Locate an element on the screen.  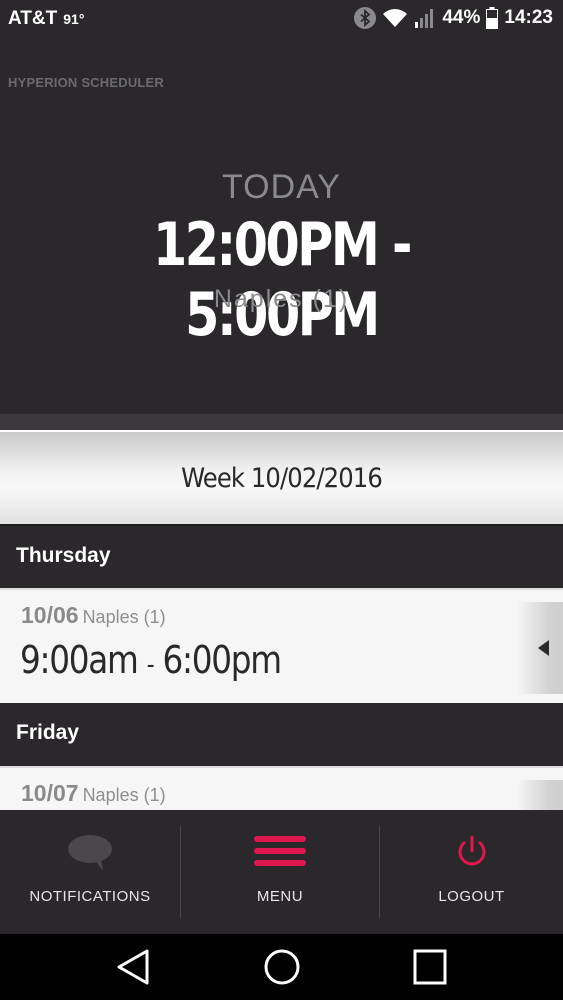
hamburger-icon is located at coordinates (280, 853).